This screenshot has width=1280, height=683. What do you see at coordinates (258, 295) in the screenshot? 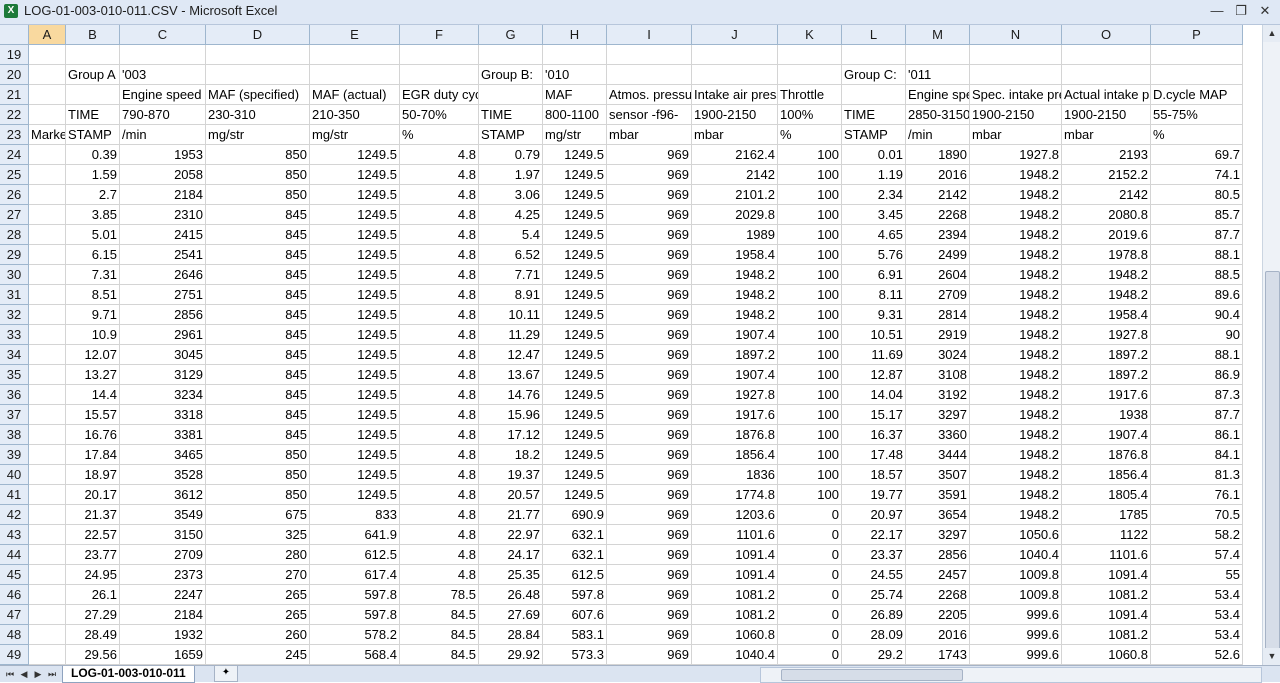
I see `cell-d31: 845` at bounding box center [258, 295].